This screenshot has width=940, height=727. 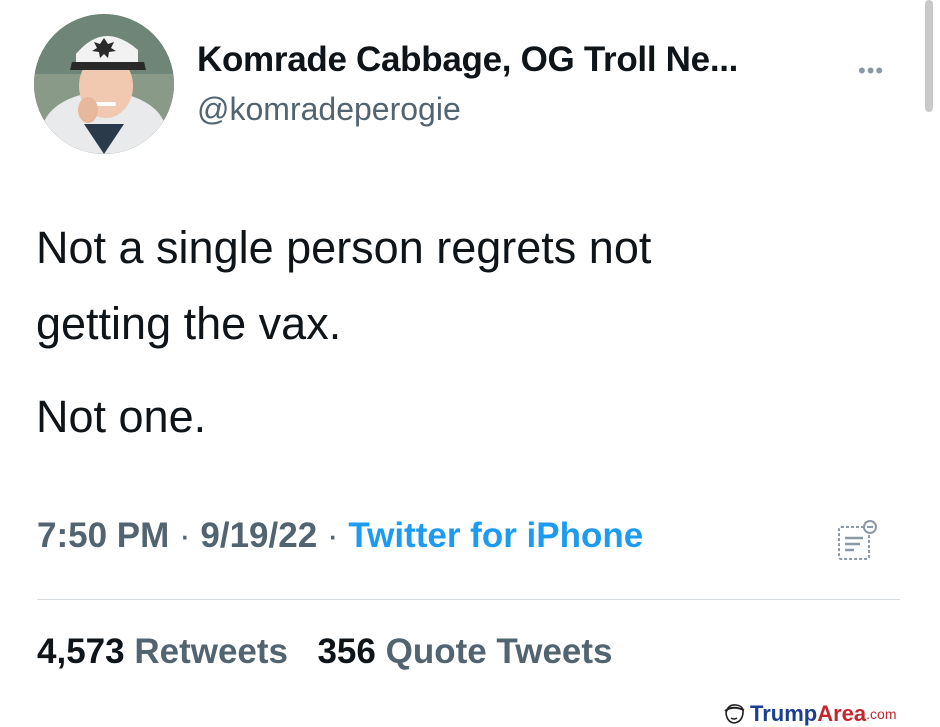 What do you see at coordinates (499, 651) in the screenshot?
I see `quotes-label: Quote Tweets` at bounding box center [499, 651].